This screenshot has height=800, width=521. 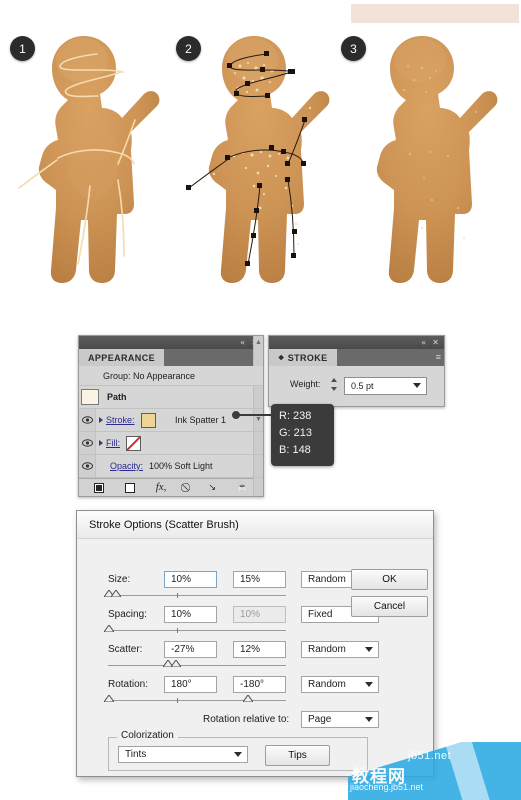 I want to click on spacing-slider-track, so click(x=197, y=630).